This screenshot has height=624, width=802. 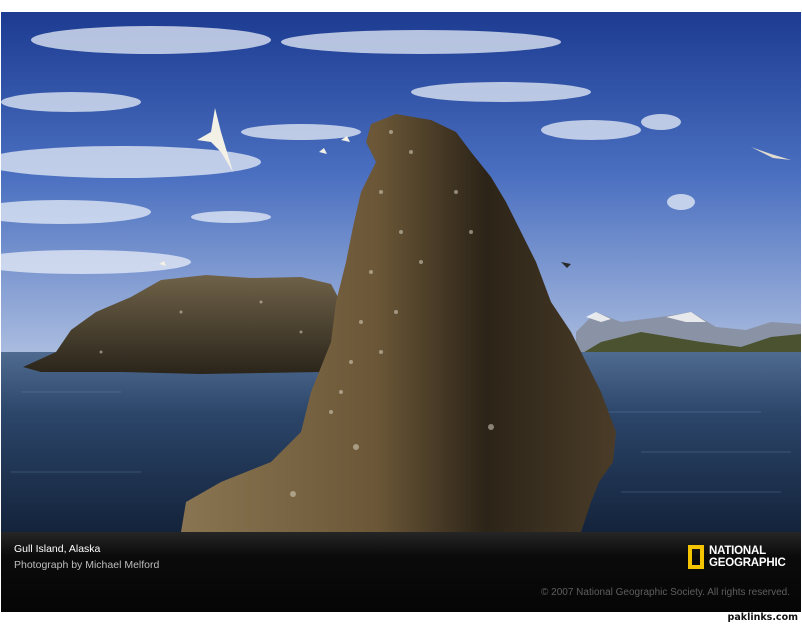 I want to click on logo-line-national: NATIONAL, so click(x=737, y=551).